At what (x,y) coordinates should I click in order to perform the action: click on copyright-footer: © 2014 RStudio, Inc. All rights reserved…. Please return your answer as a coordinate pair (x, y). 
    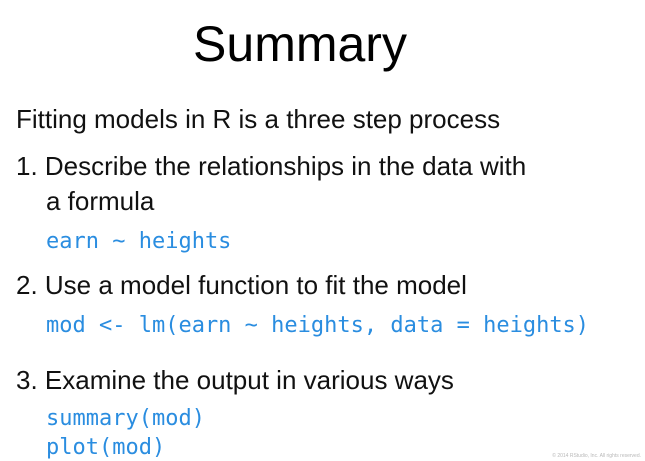
    Looking at the image, I should click on (596, 456).